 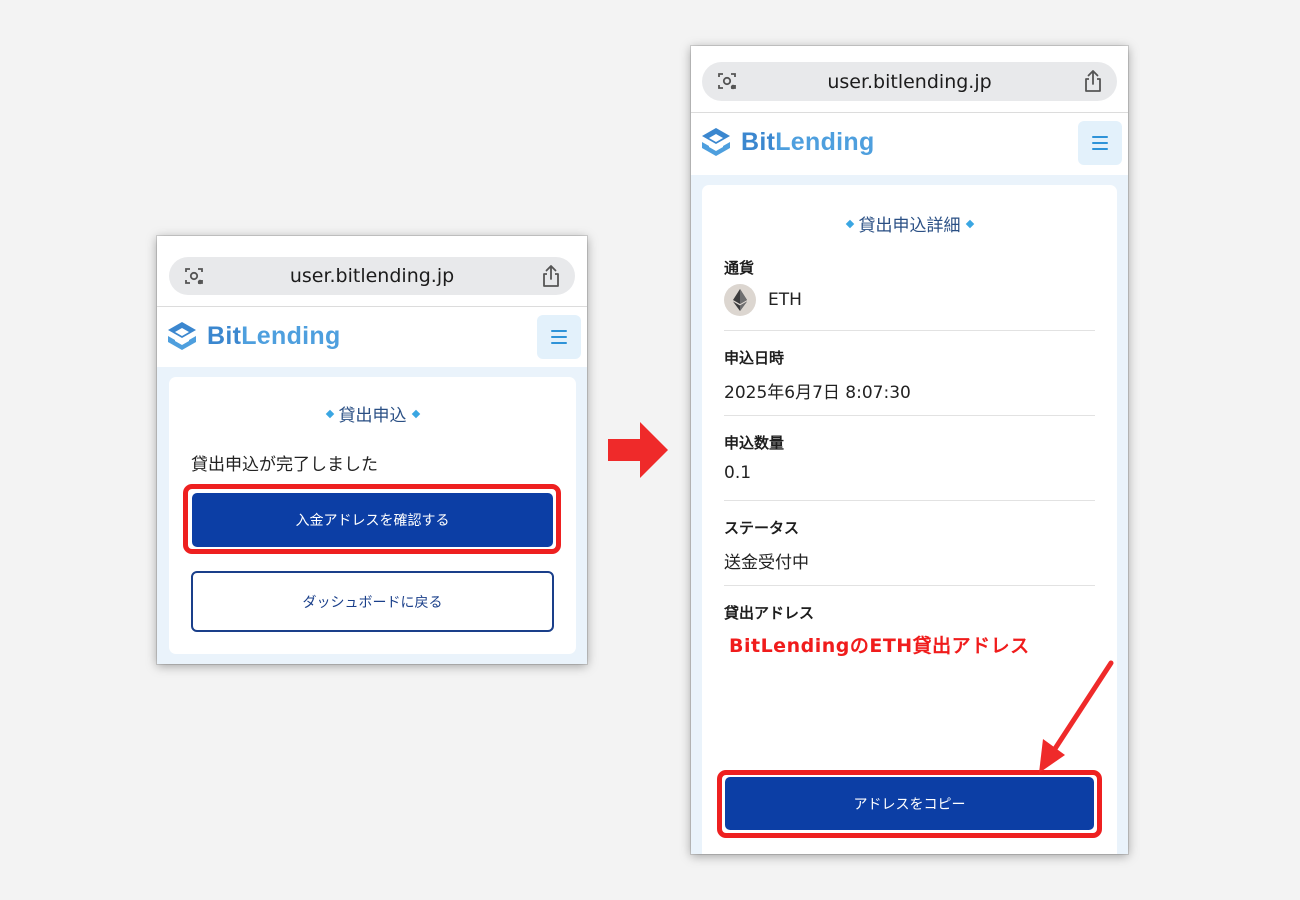 I want to click on field-currency: 通貨 ETH, so click(x=909, y=286).